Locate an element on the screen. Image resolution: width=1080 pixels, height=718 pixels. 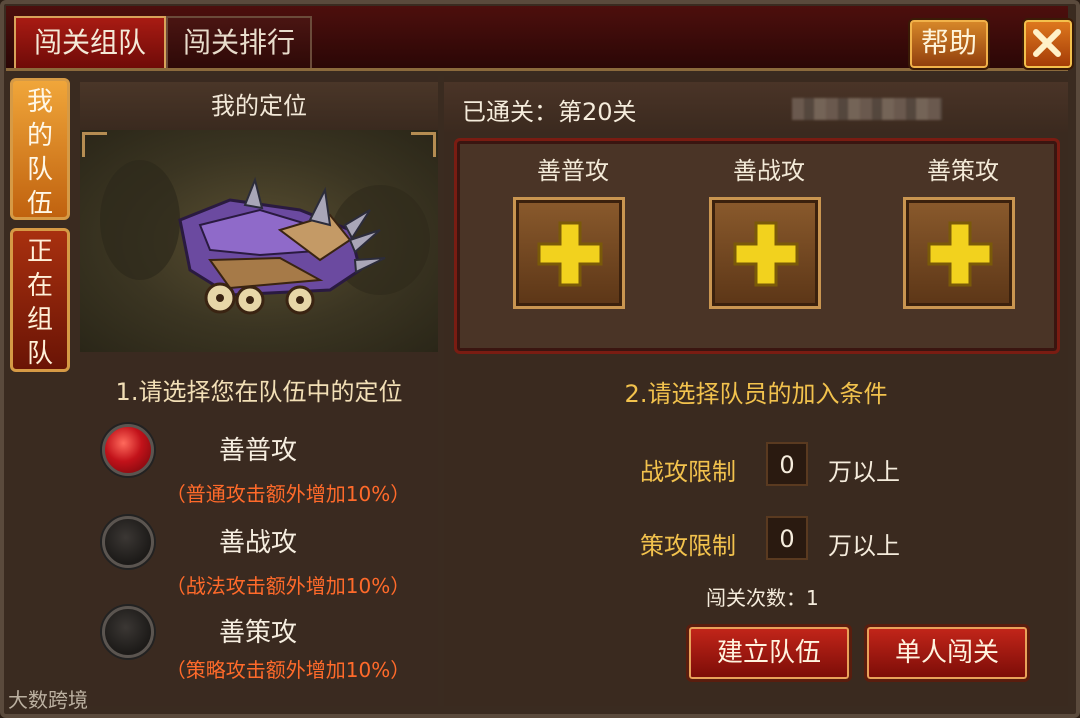
side-tab-my-team: 我 的 队 伍 is located at coordinates (40, 149).